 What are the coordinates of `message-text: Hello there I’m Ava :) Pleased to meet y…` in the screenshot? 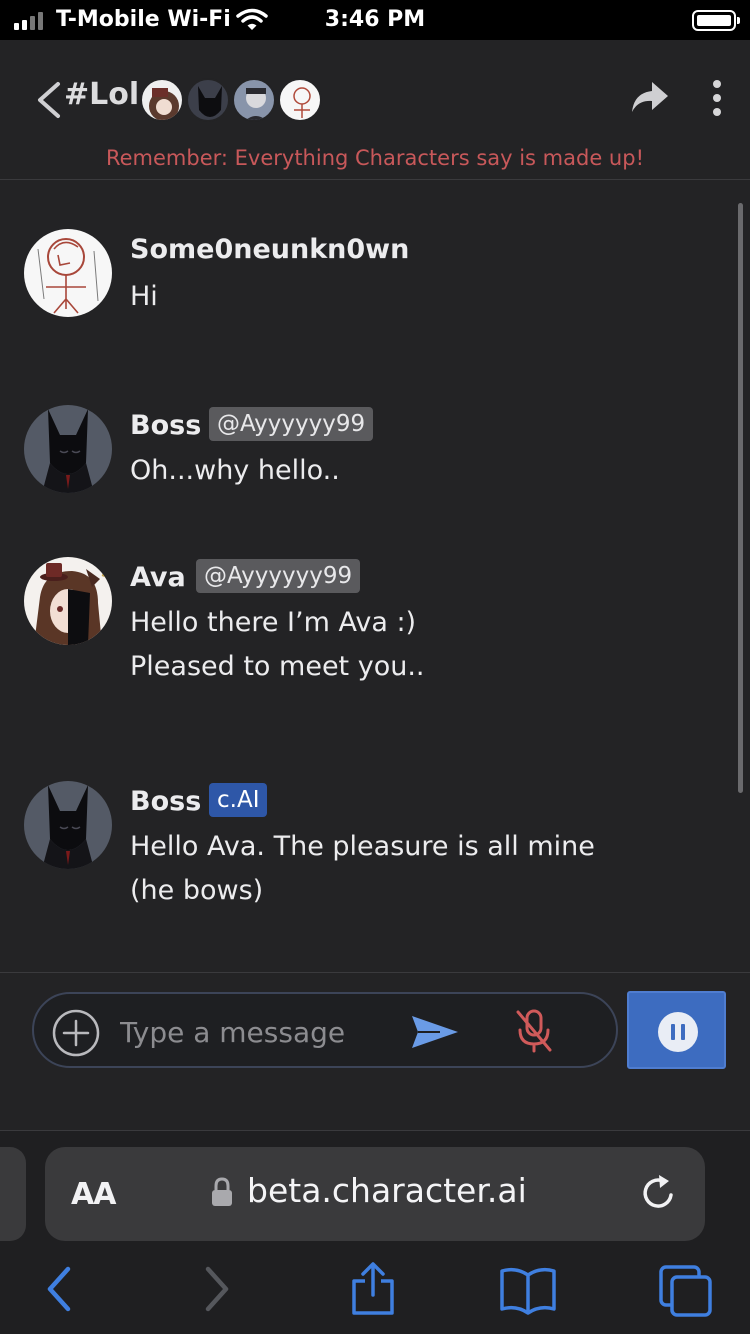 It's located at (277, 645).